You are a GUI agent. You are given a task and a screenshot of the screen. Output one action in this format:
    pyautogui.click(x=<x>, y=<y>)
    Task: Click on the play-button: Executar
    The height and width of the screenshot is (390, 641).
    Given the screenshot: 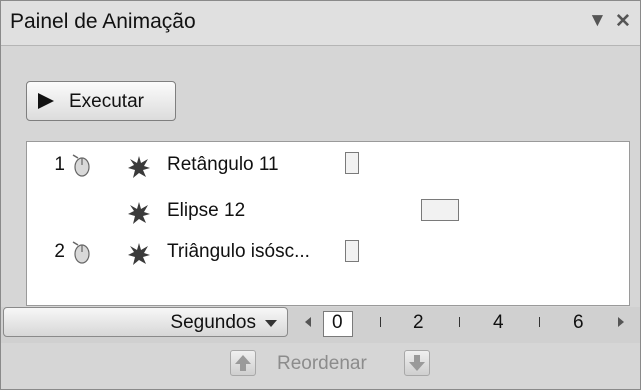 What is the action you would take?
    pyautogui.click(x=101, y=101)
    